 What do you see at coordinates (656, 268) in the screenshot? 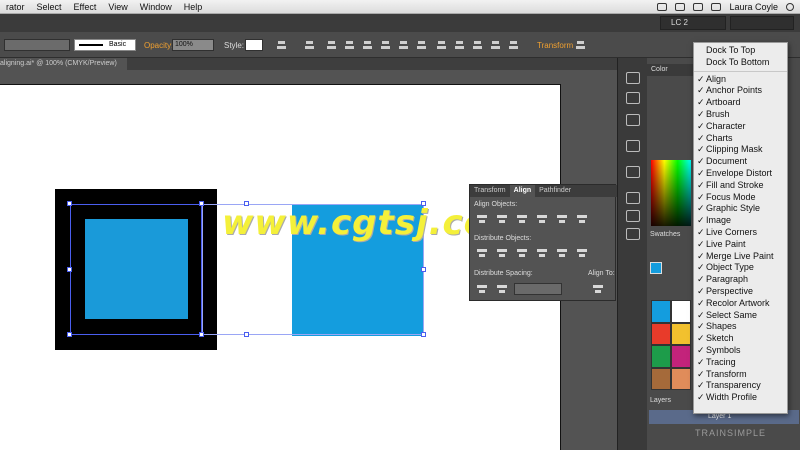
I see `fill-swatch-preview` at bounding box center [656, 268].